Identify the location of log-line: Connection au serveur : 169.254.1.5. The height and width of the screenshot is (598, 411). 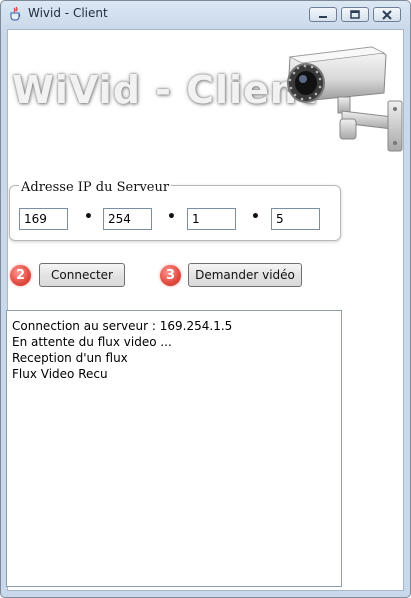
(122, 326).